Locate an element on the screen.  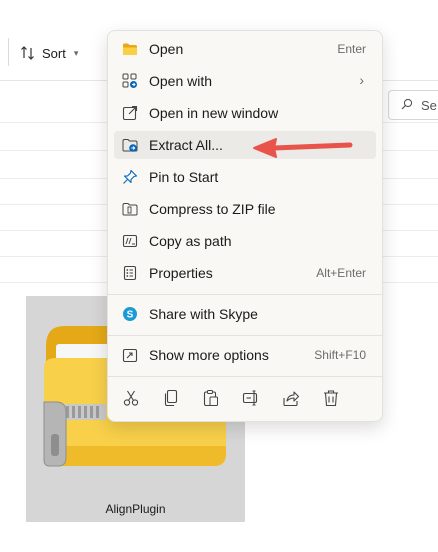
pin-icon is located at coordinates (130, 177).